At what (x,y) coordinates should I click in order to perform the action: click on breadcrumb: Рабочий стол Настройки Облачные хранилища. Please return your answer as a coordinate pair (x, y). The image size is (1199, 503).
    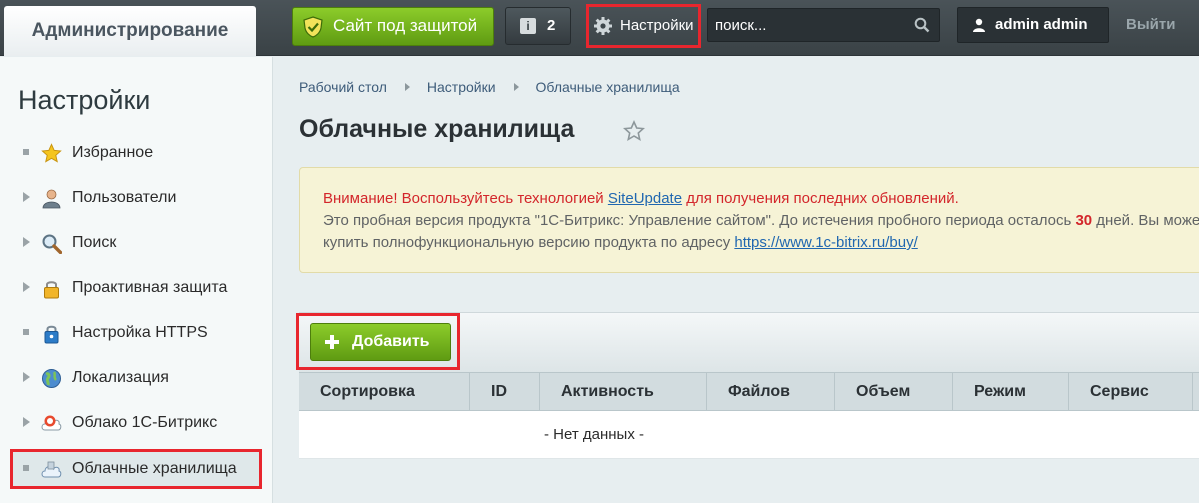
    Looking at the image, I should click on (489, 87).